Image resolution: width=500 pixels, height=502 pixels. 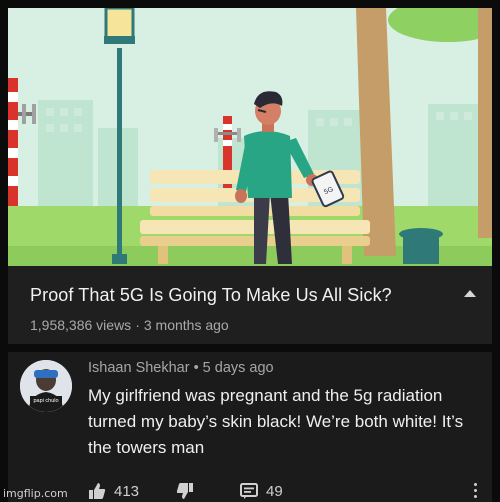 What do you see at coordinates (97, 491) in the screenshot?
I see `thumbs-up-icon` at bounding box center [97, 491].